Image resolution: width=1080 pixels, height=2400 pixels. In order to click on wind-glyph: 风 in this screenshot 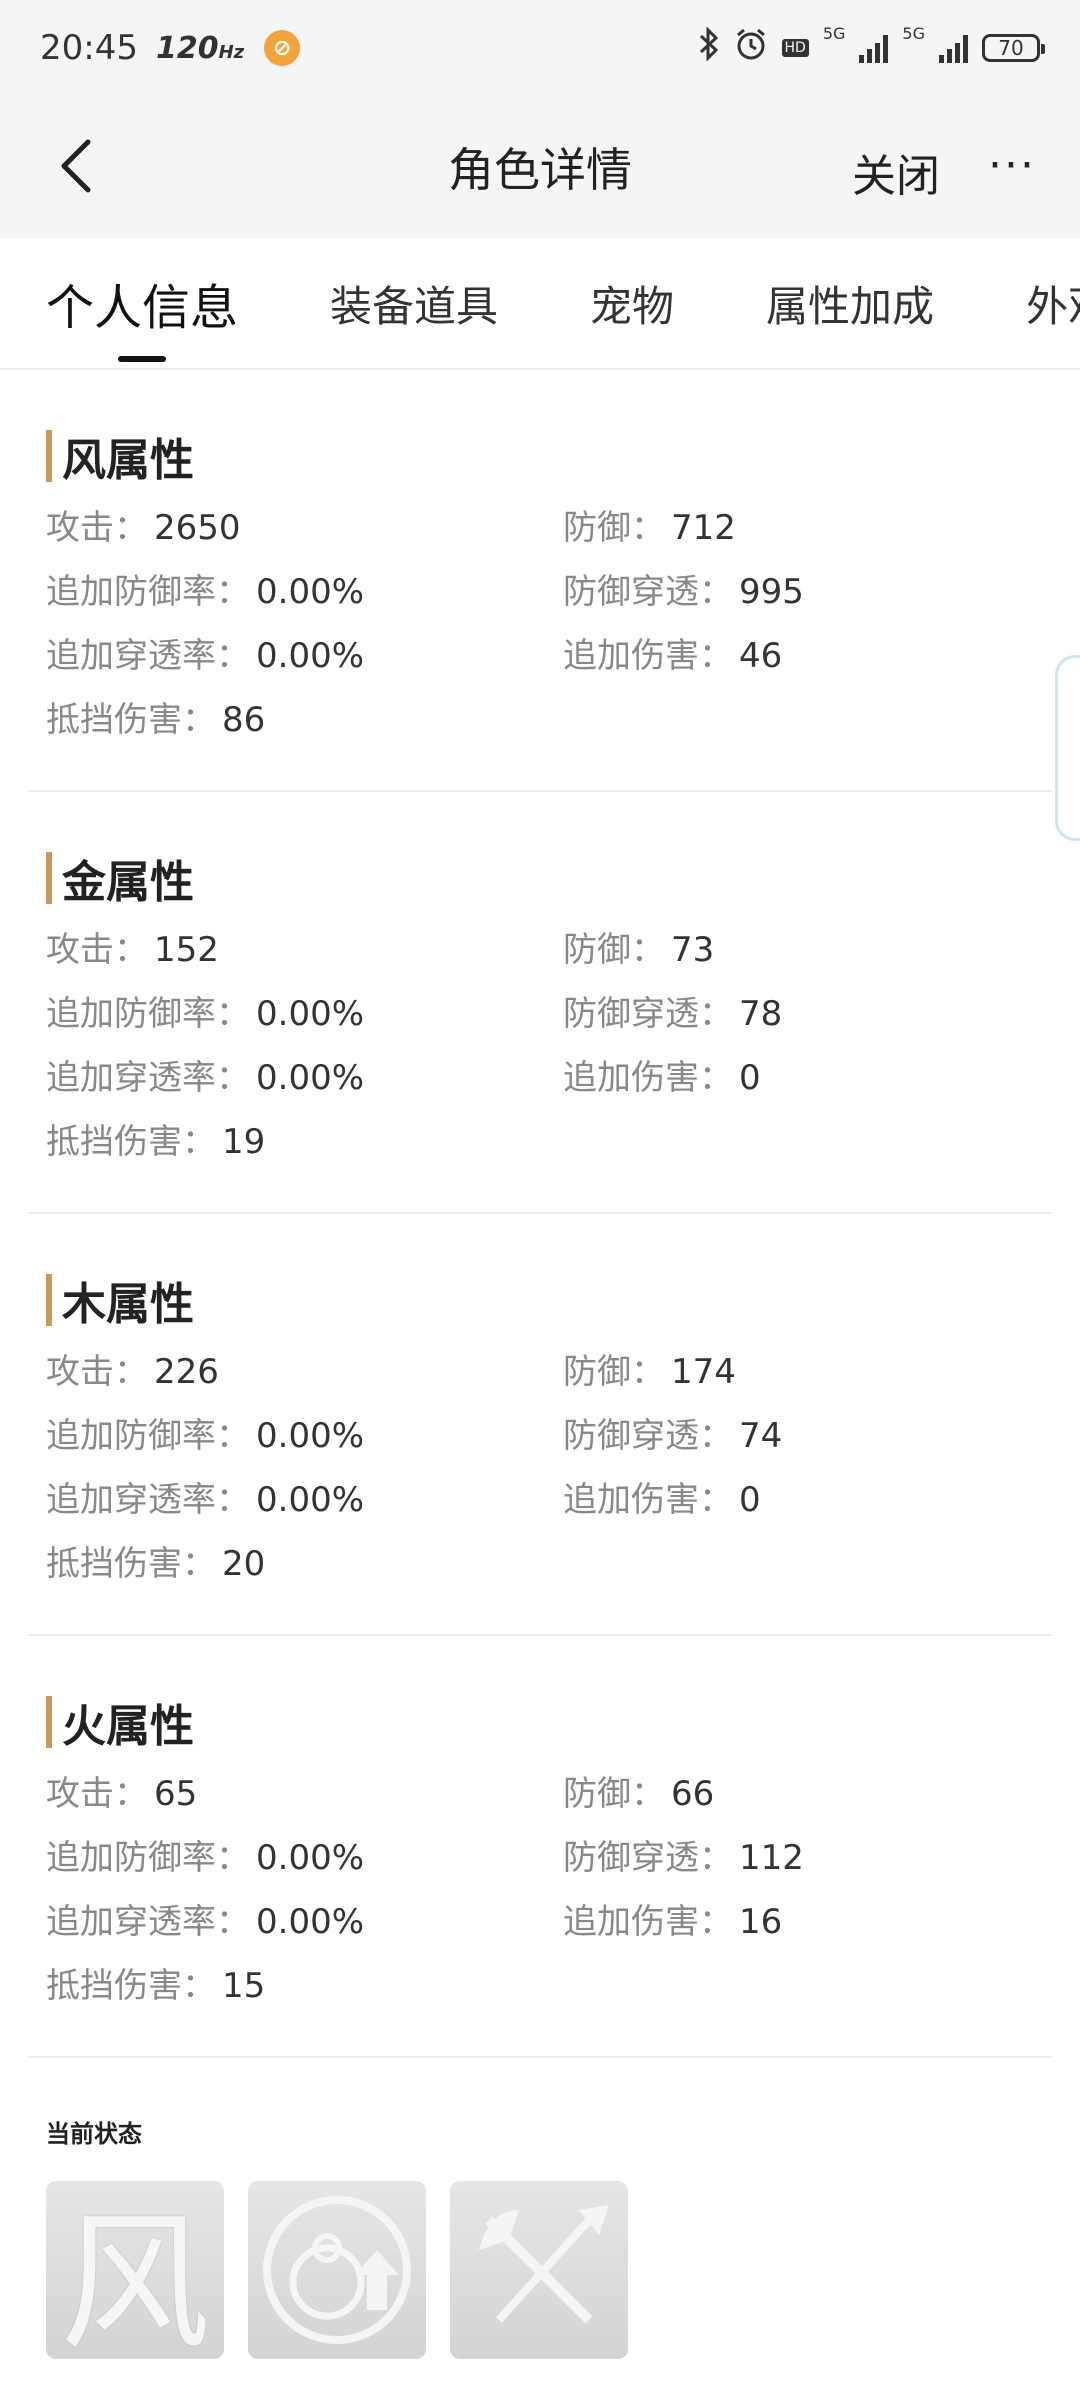, I will do `click(134, 2278)`.